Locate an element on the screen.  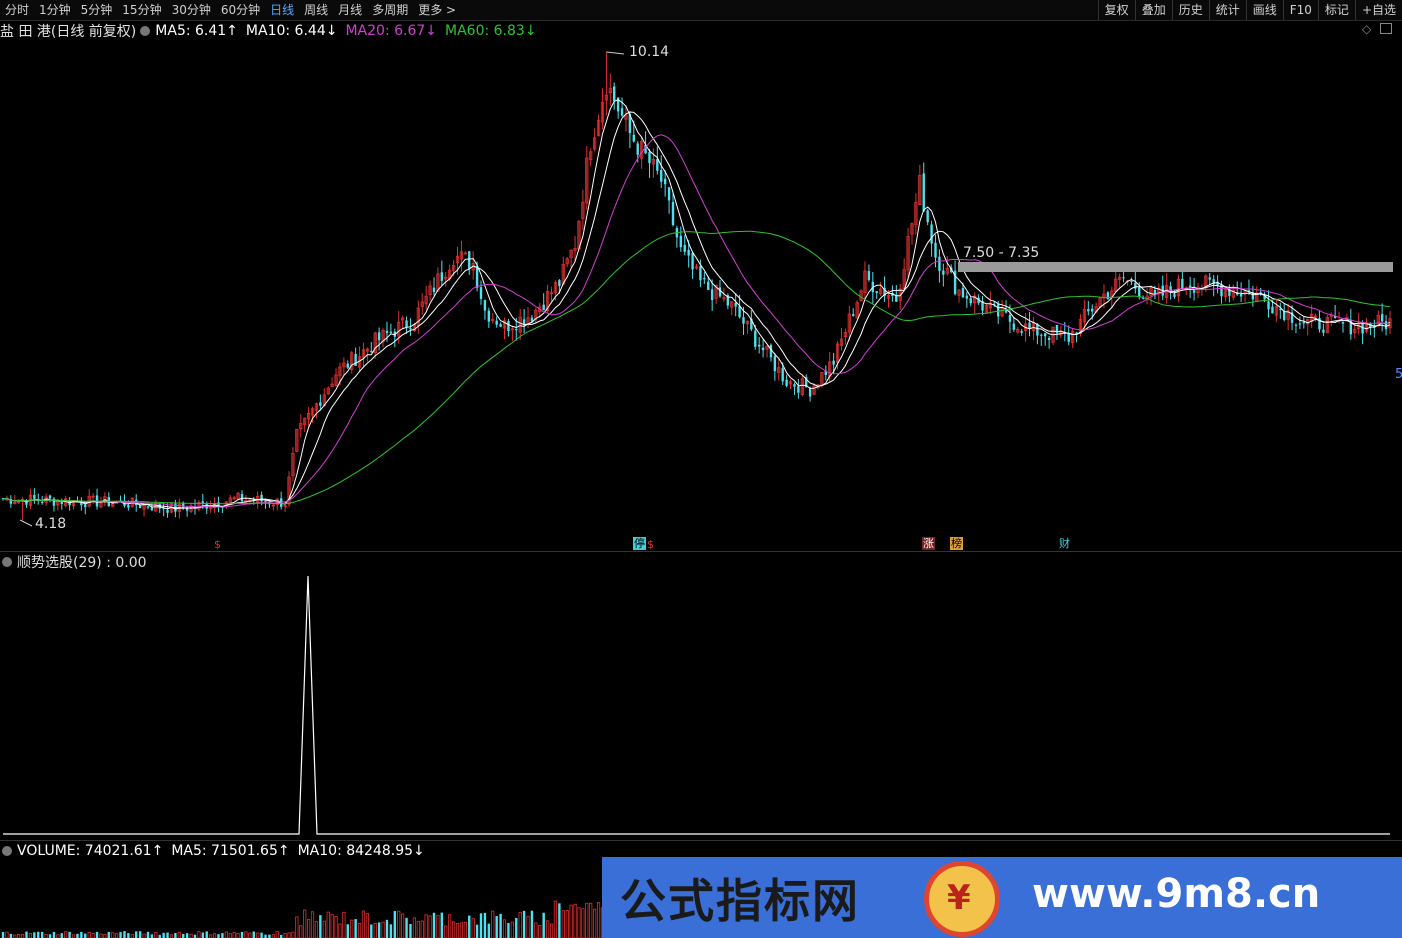
period-tab: 15分钟 is located at coordinates (141, 10).